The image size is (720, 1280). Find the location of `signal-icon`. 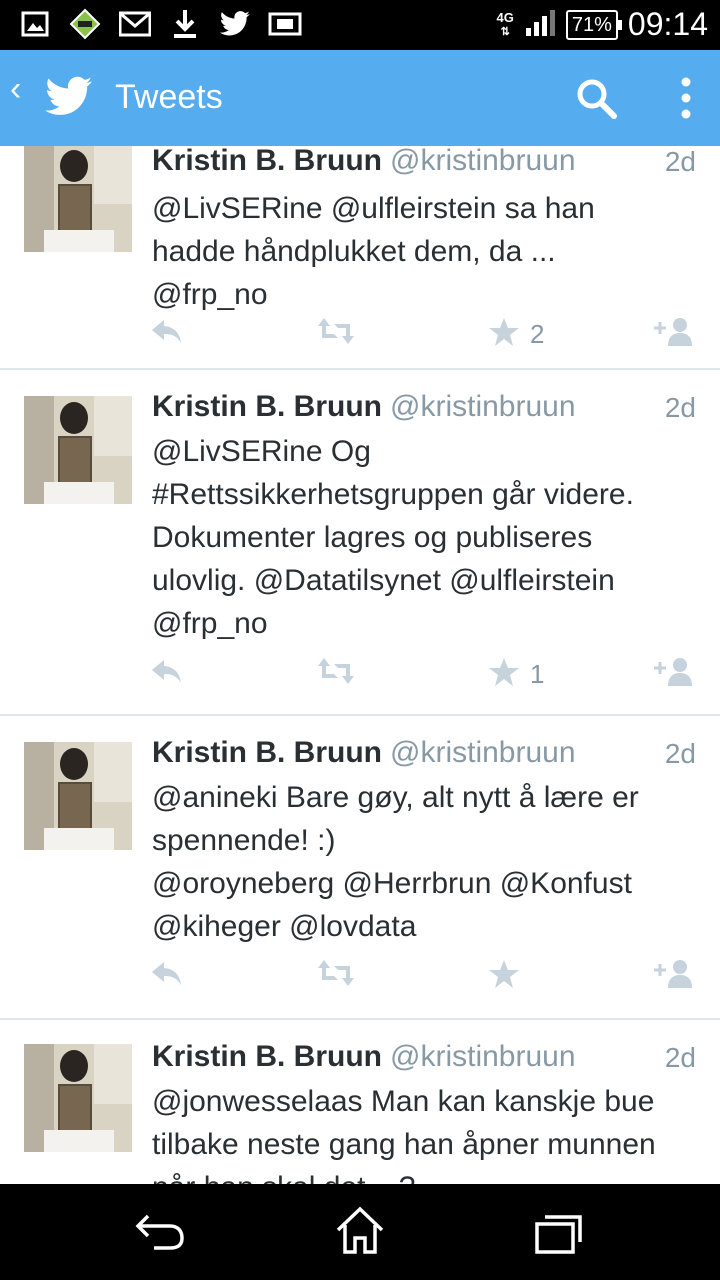

signal-icon is located at coordinates (540, 24).